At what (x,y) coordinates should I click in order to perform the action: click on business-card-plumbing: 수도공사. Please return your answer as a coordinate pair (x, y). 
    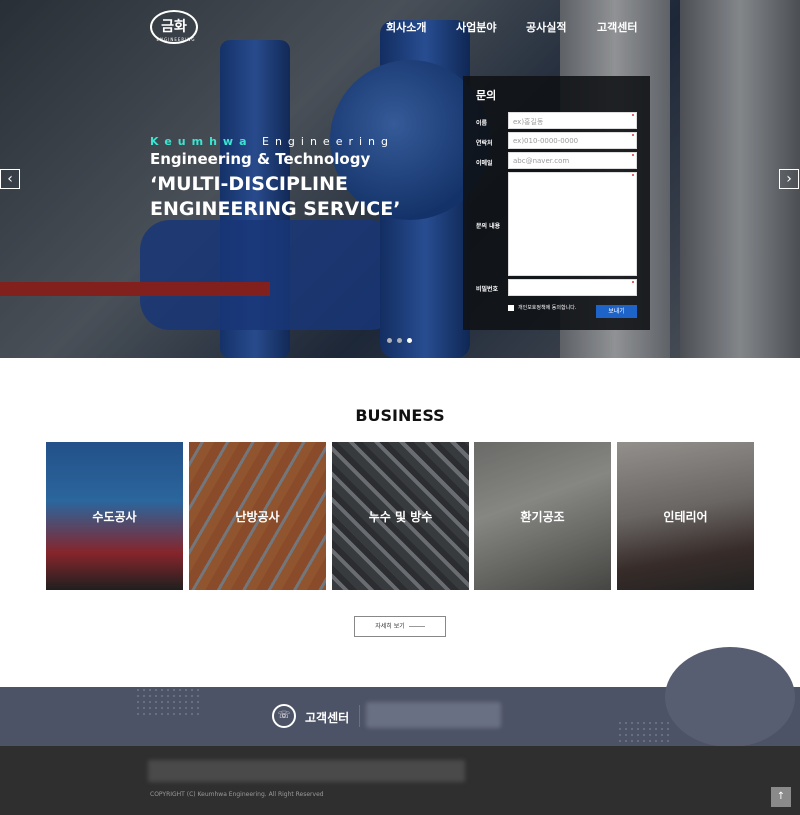
    Looking at the image, I should click on (114, 516).